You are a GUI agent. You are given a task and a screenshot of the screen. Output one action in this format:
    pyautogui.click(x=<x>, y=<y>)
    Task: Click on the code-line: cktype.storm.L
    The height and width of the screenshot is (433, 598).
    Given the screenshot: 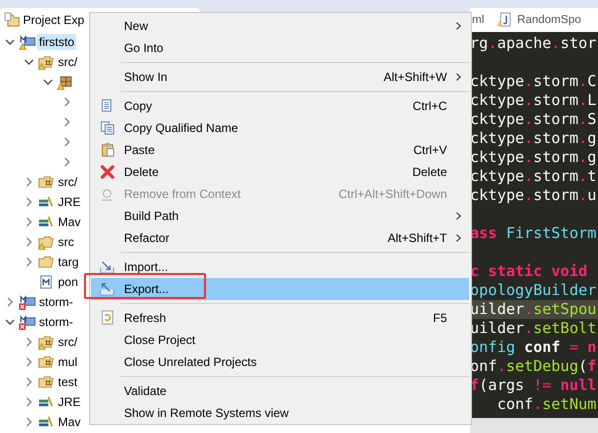 What is the action you would take?
    pyautogui.click(x=533, y=100)
    